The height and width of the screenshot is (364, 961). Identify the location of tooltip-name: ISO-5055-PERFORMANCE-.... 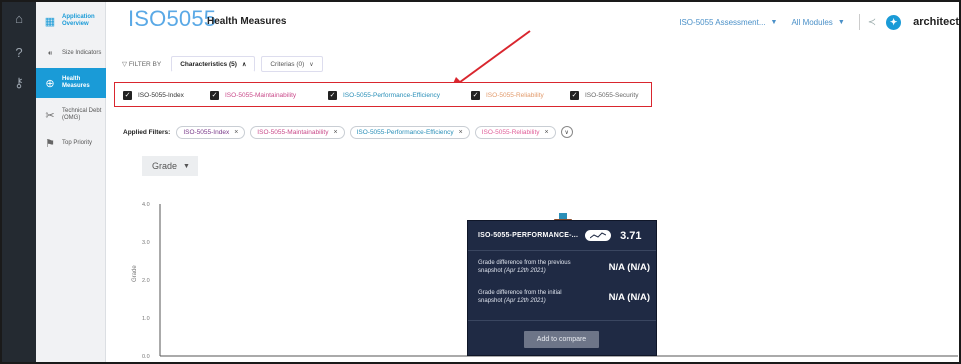
(528, 235).